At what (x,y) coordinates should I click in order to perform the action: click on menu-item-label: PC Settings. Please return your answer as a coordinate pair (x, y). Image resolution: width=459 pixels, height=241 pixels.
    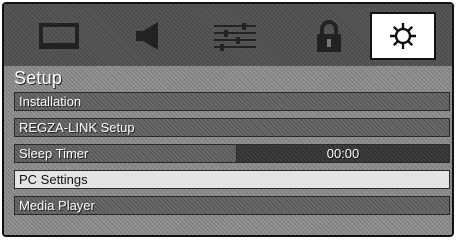
    Looking at the image, I should click on (53, 179).